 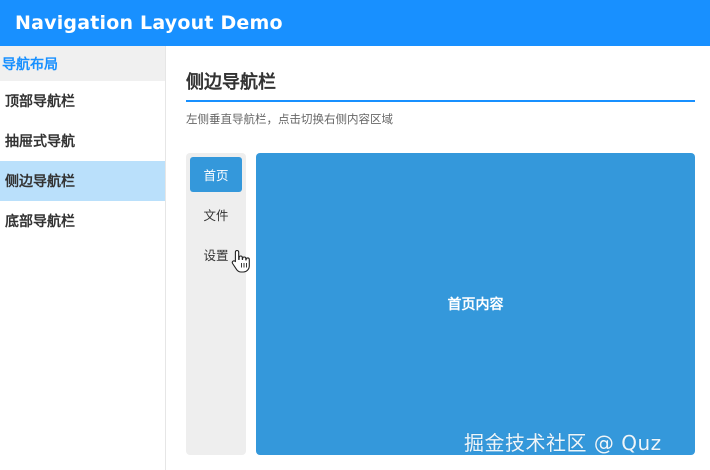 What do you see at coordinates (40, 182) in the screenshot?
I see `sidebar-item-label: 侧边导航栏` at bounding box center [40, 182].